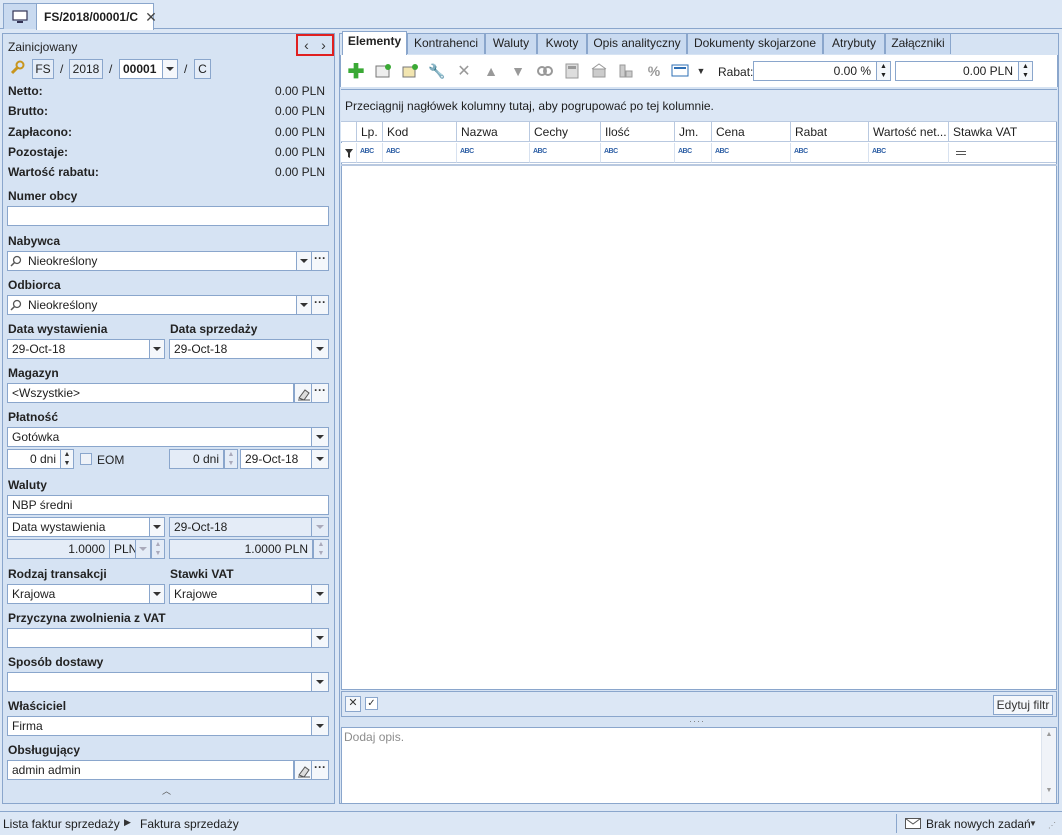  I want to click on column-header-rabat: Rabat, so click(830, 132).